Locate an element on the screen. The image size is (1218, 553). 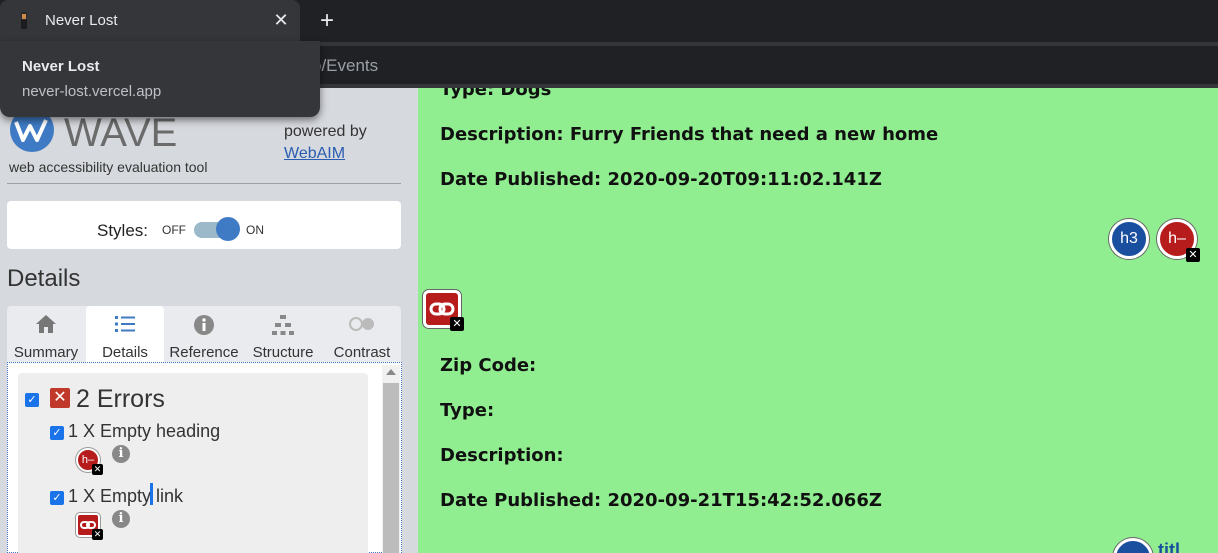
divider is located at coordinates (204, 183).